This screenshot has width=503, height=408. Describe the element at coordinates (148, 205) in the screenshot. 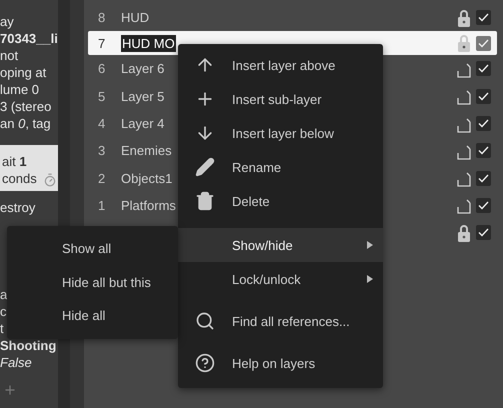

I see `layer-name: Platforms` at that location.